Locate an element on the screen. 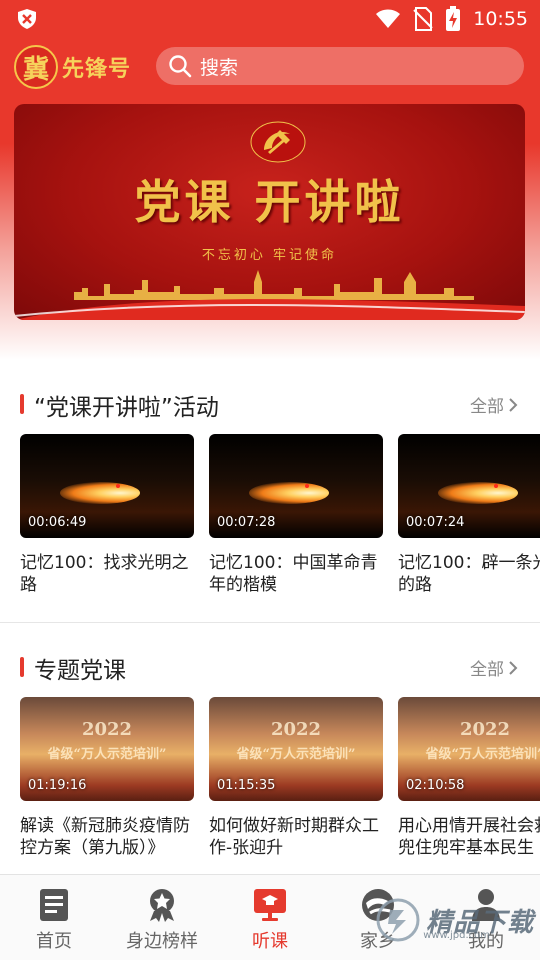  party-emblem-icon is located at coordinates (278, 142).